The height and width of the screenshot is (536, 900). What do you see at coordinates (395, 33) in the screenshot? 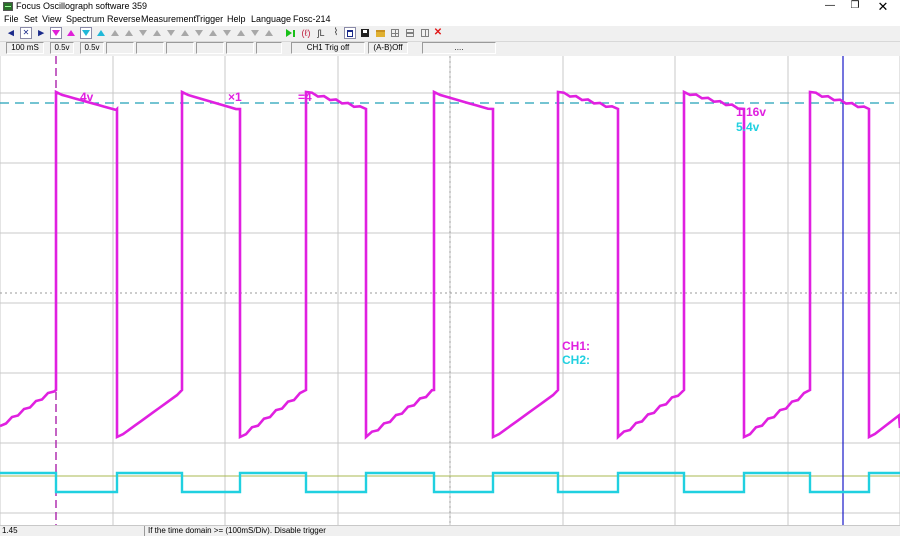
I see `grid-icon` at bounding box center [395, 33].